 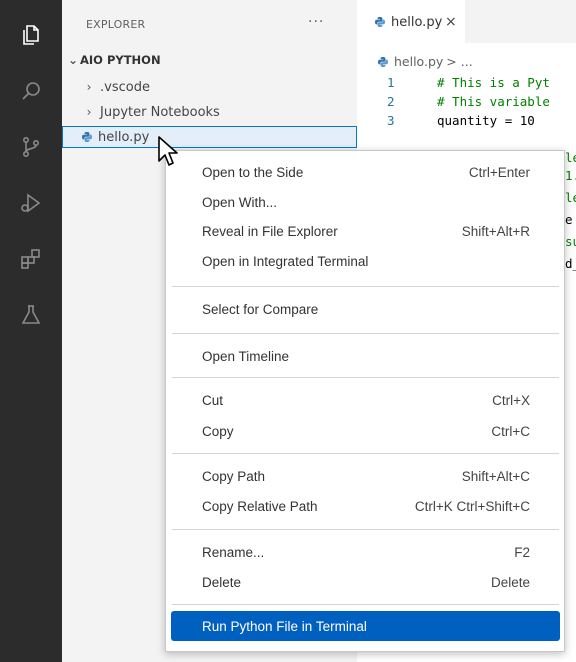 I want to click on tree-item-jupyter-notebooks: › Jupyter Notebooks, so click(x=209, y=112).